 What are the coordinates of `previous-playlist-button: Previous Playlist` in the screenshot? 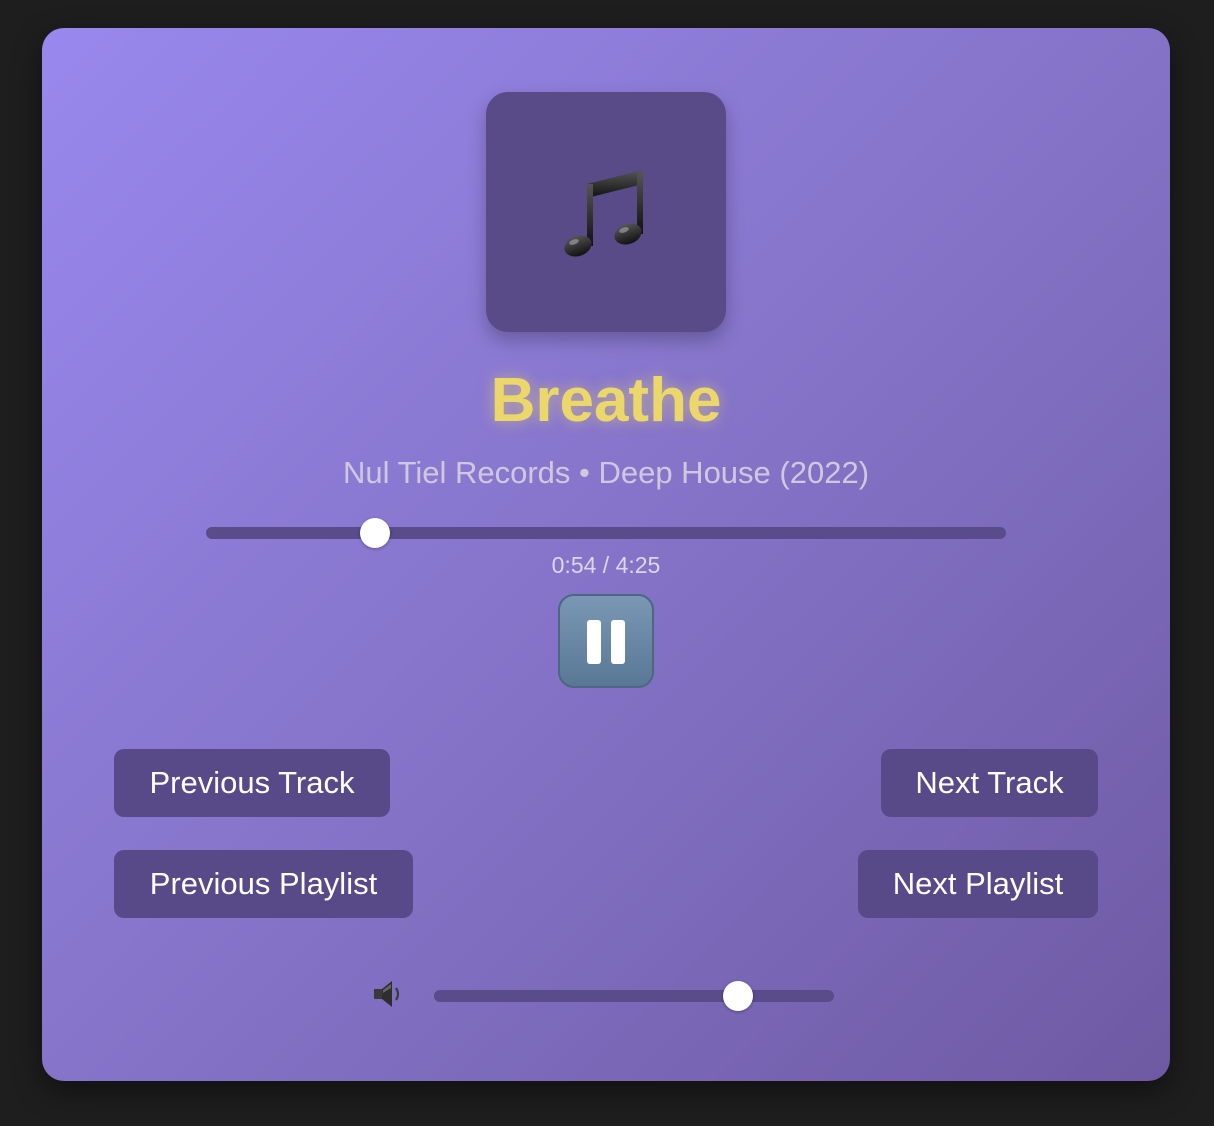 It's located at (263, 884).